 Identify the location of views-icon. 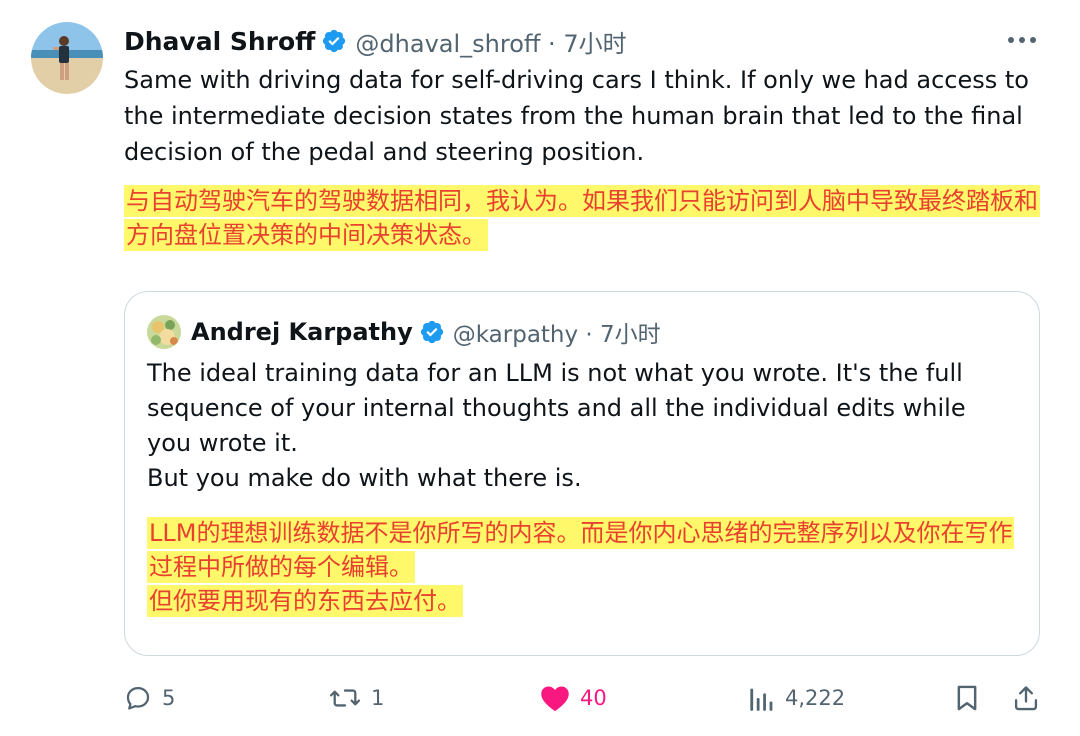
(761, 699).